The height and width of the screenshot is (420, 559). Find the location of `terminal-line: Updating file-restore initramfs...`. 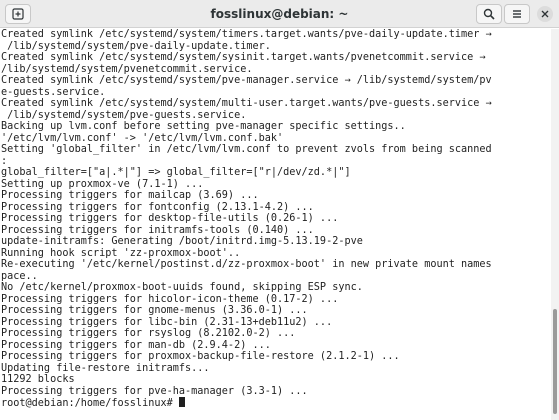

terminal-line: Updating file-restore initramfs... is located at coordinates (105, 368).